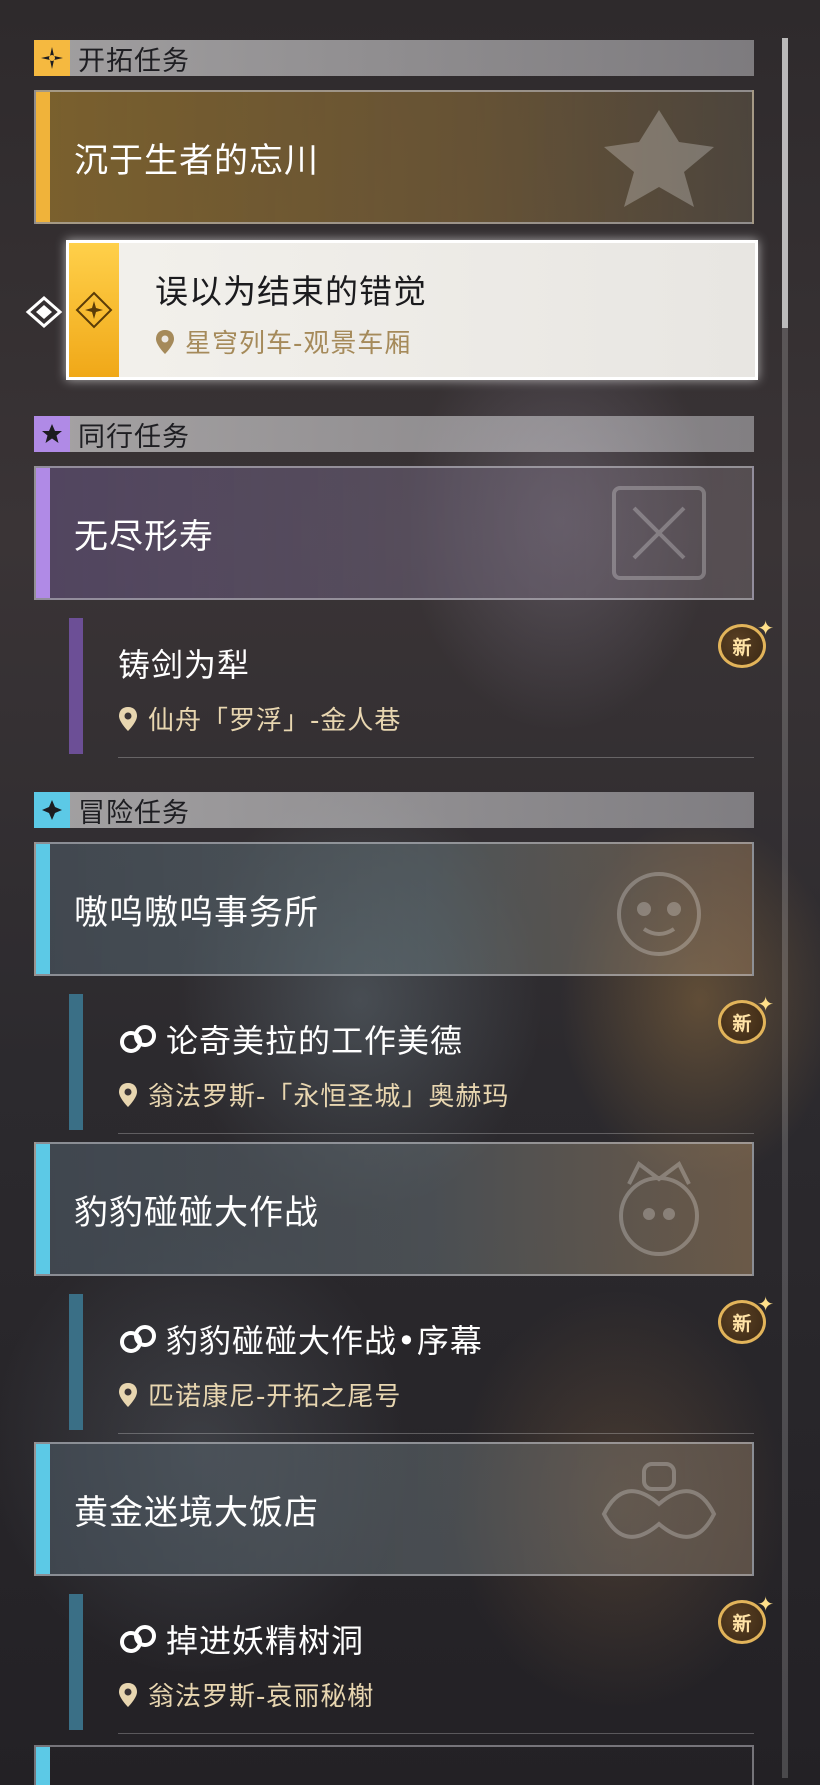 This screenshot has height=1785, width=820. Describe the element at coordinates (265, 1641) in the screenshot. I see `subquest-title-text: 掉进妖精树洞` at that location.